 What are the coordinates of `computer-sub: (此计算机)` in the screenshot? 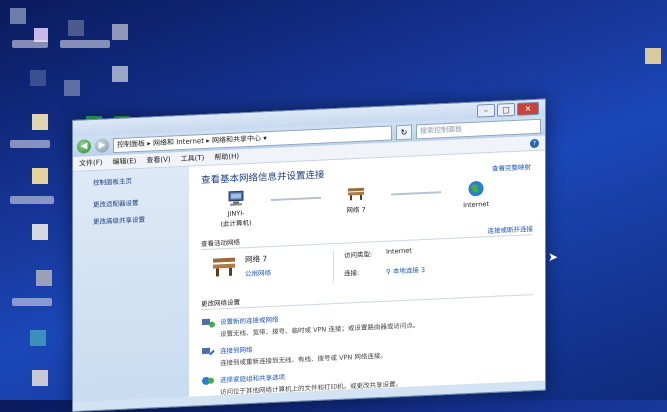 It's located at (236, 223).